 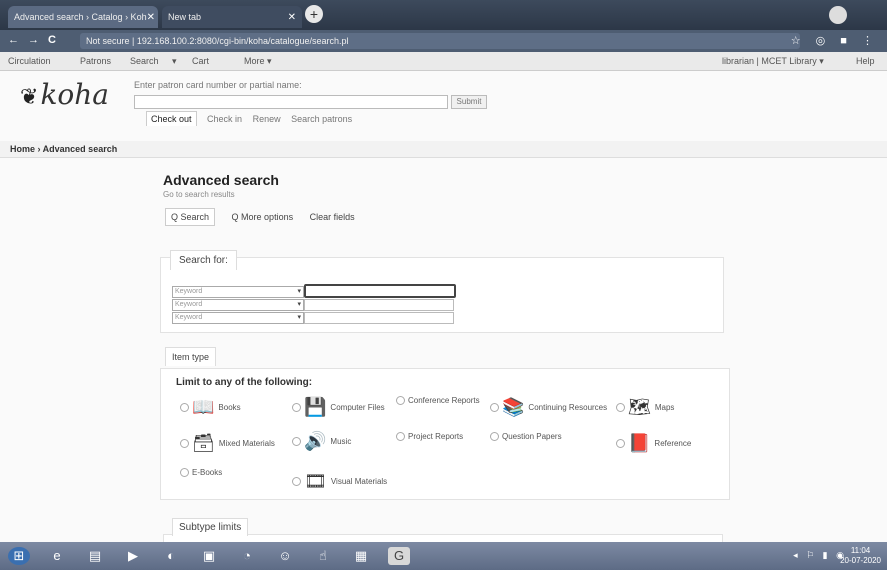 I want to click on koha-logo: ❦koha, so click(x=64, y=94).